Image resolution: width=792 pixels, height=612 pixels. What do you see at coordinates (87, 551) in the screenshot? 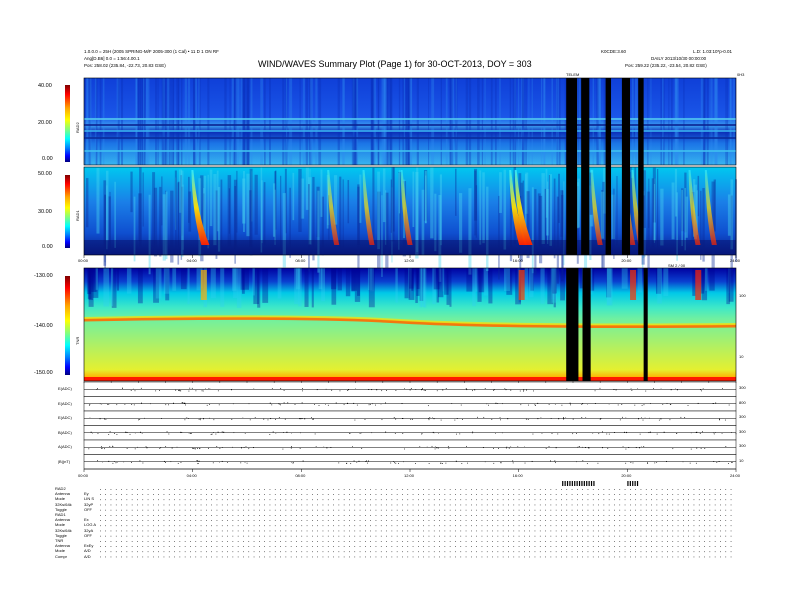
I see `mode-value: A/D` at bounding box center [87, 551].